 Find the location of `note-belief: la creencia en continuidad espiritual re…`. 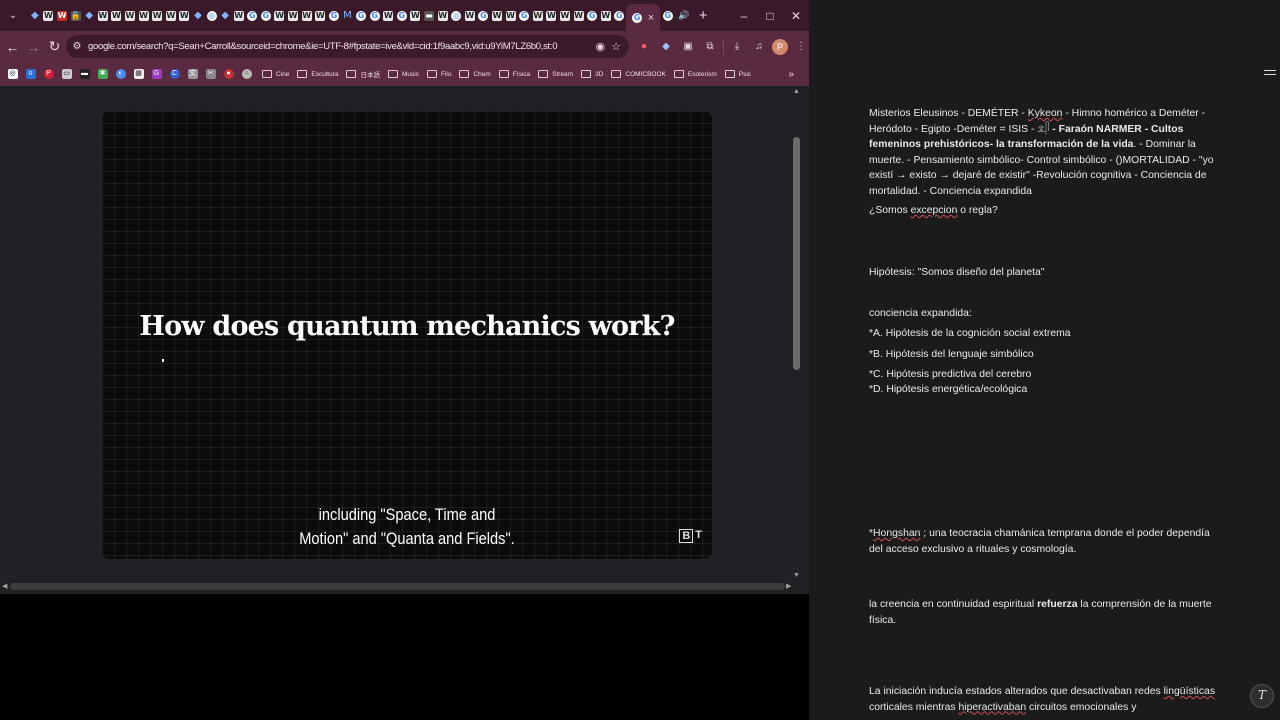

note-belief: la creencia en continuidad espiritual re… is located at coordinates (1046, 612).